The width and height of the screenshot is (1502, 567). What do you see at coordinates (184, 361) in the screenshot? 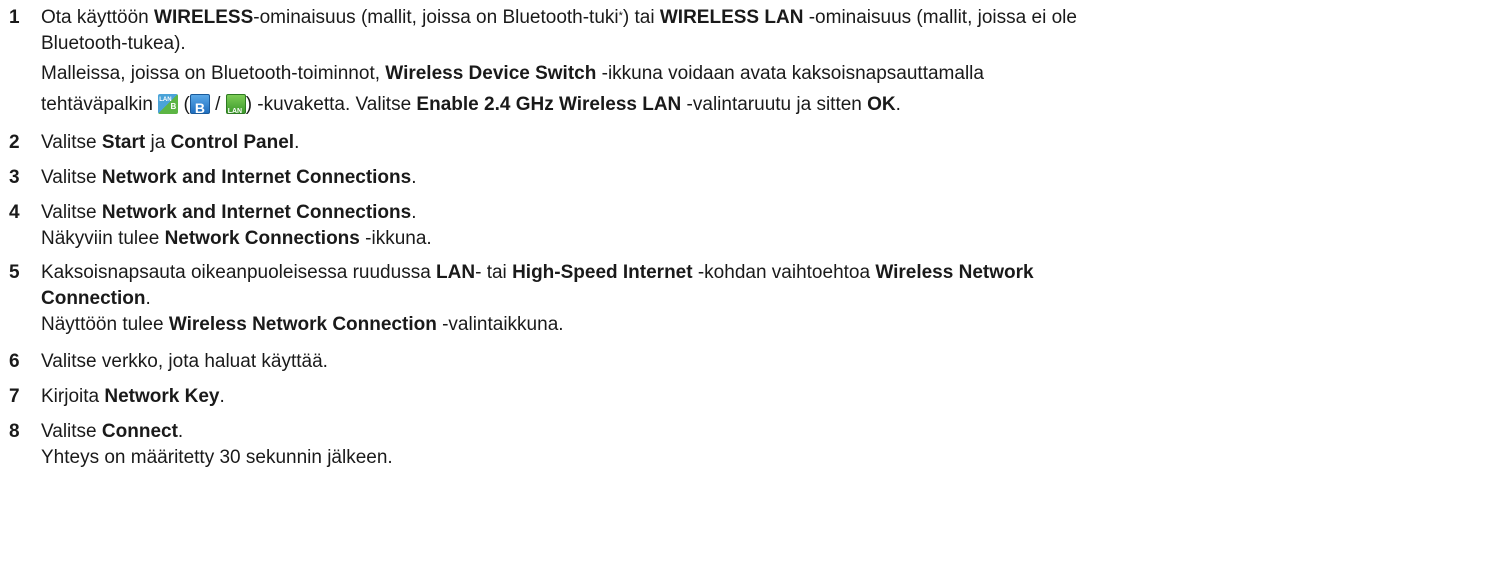
I see `step-6-text: Valitse verkko, jota haluat käyttää.` at bounding box center [184, 361].